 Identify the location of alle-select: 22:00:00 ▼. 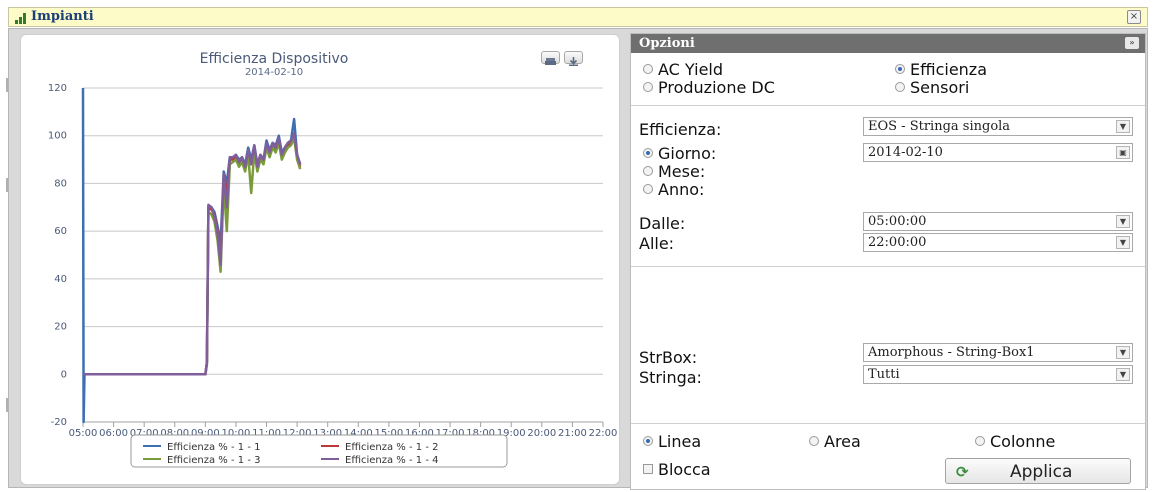
(998, 242).